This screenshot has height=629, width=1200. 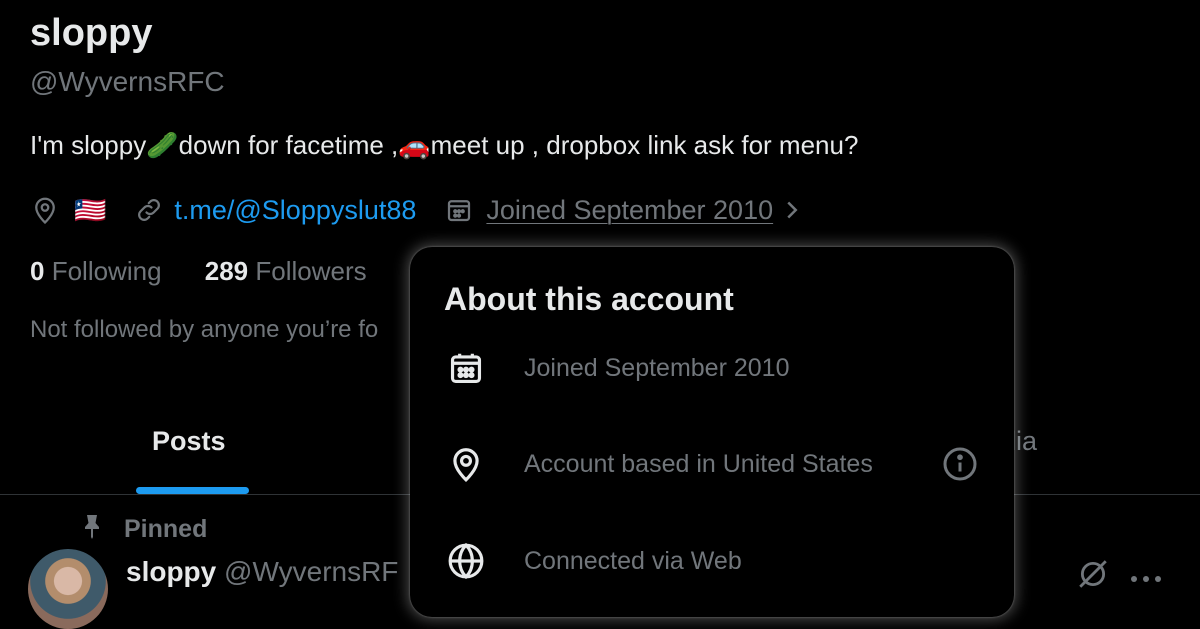 I want to click on following-link: 0 Following, so click(x=96, y=271).